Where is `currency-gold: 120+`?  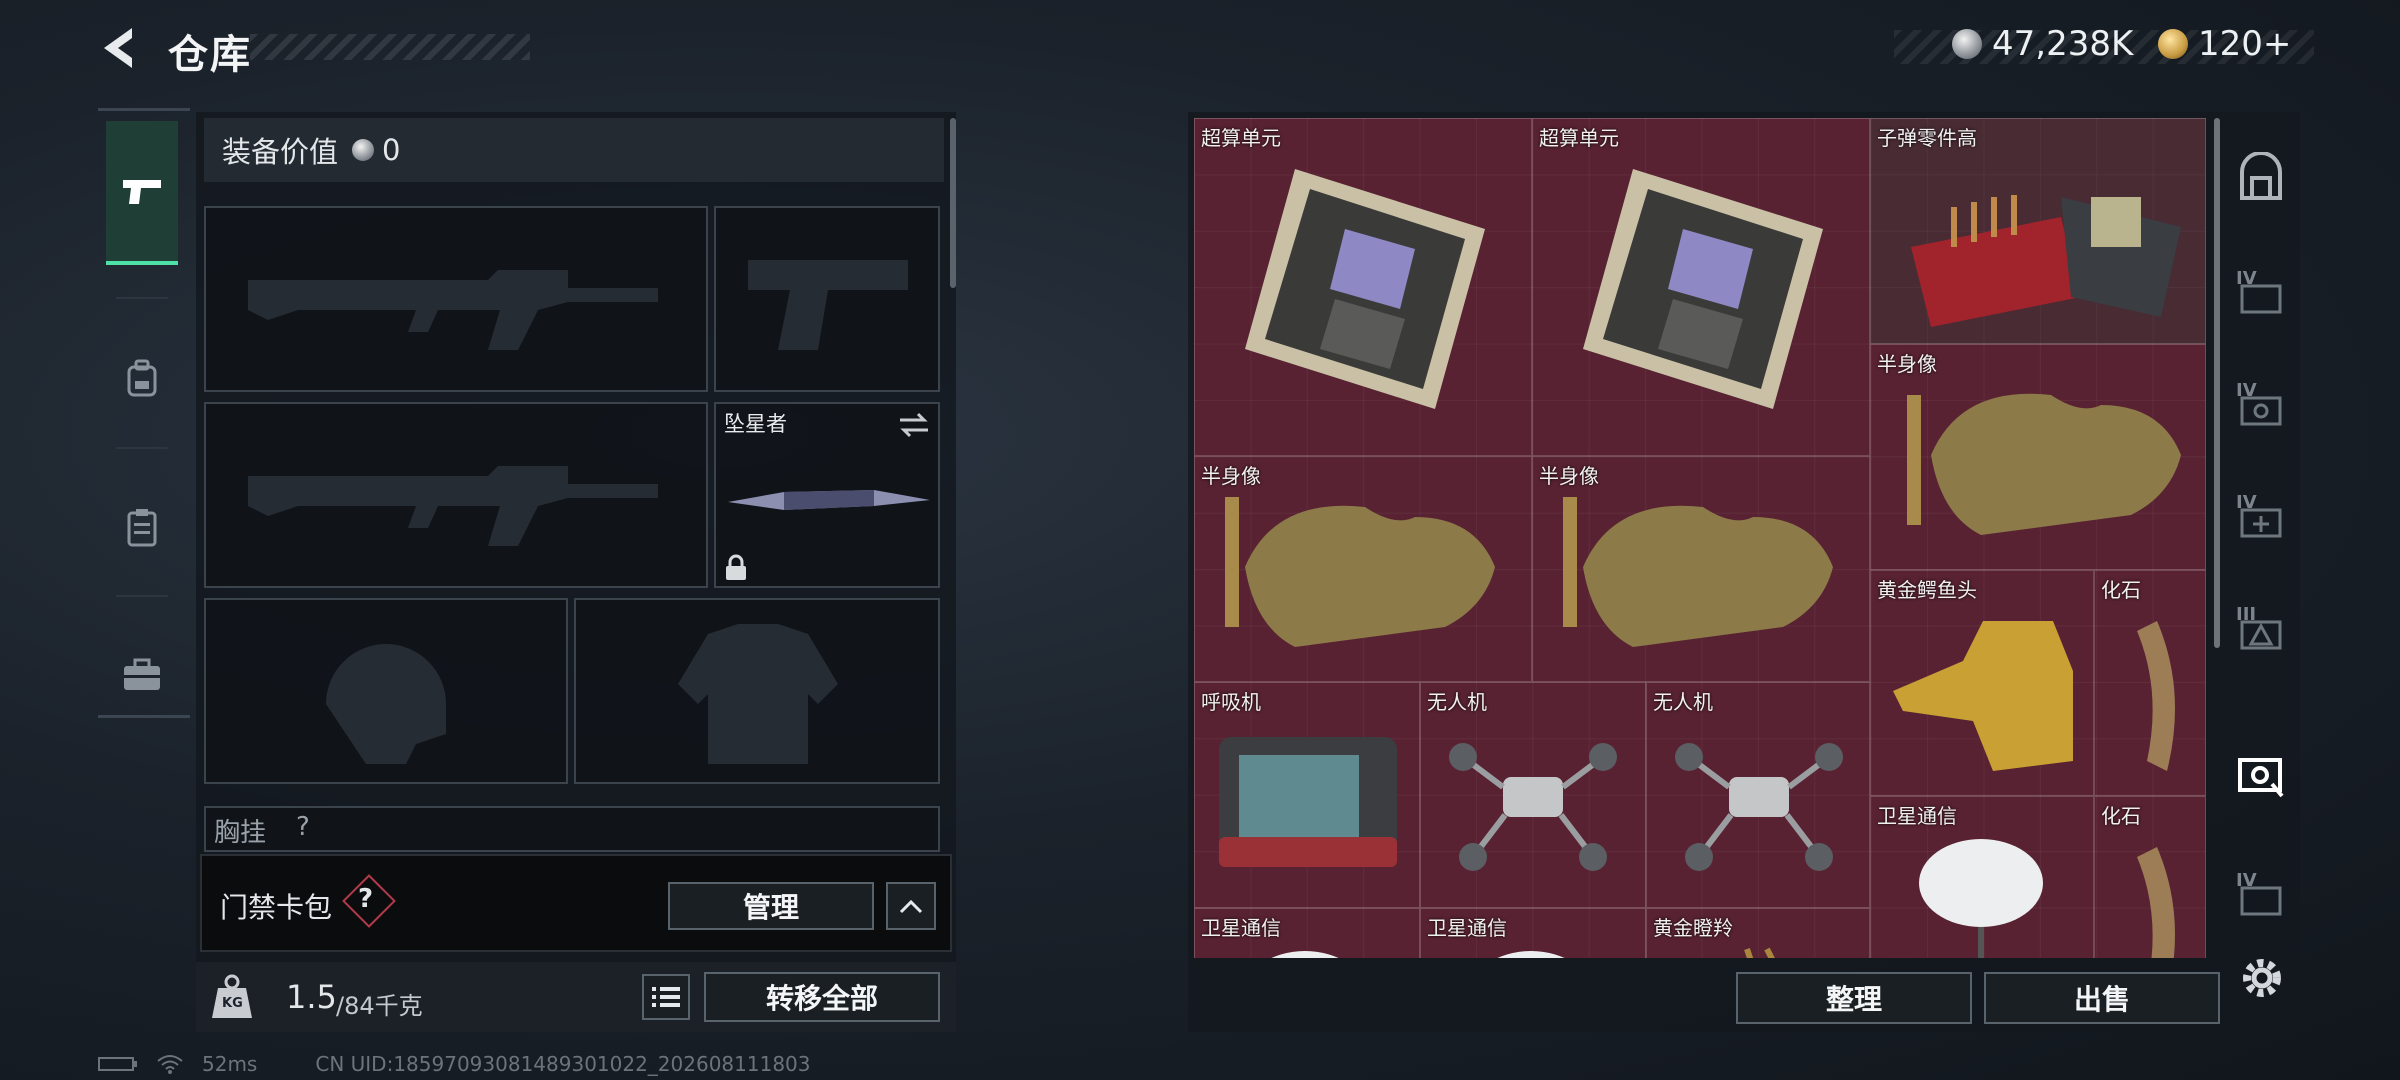
currency-gold: 120+ is located at coordinates (2224, 44).